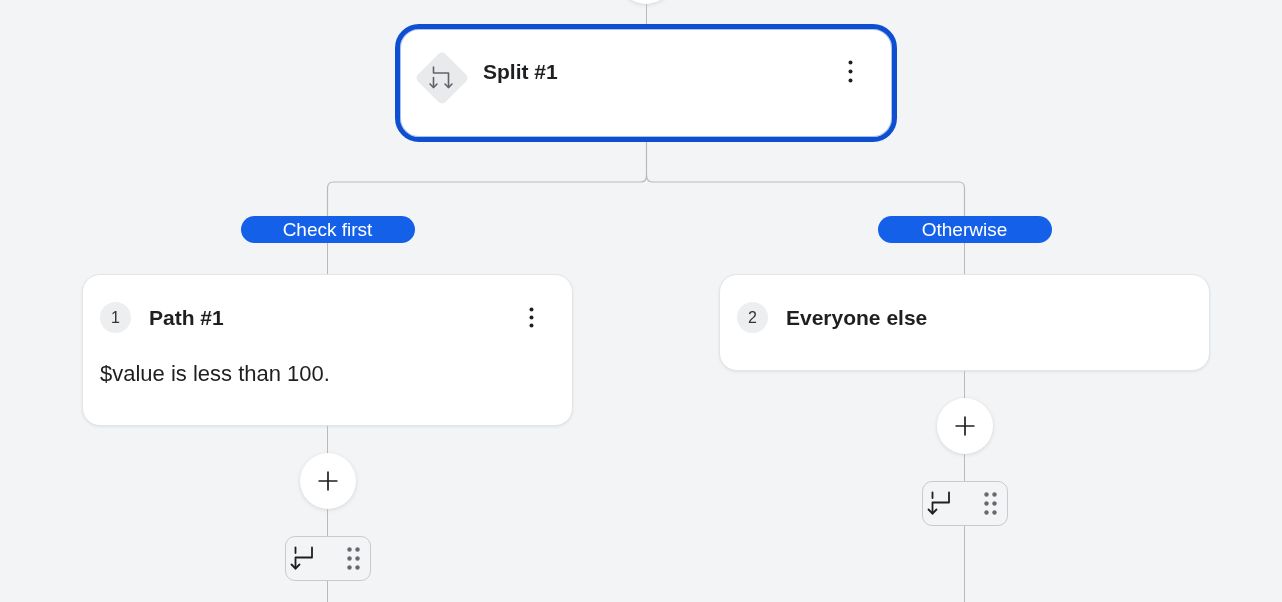 Image resolution: width=1282 pixels, height=602 pixels. I want to click on path-title: Everyone else, so click(857, 317).